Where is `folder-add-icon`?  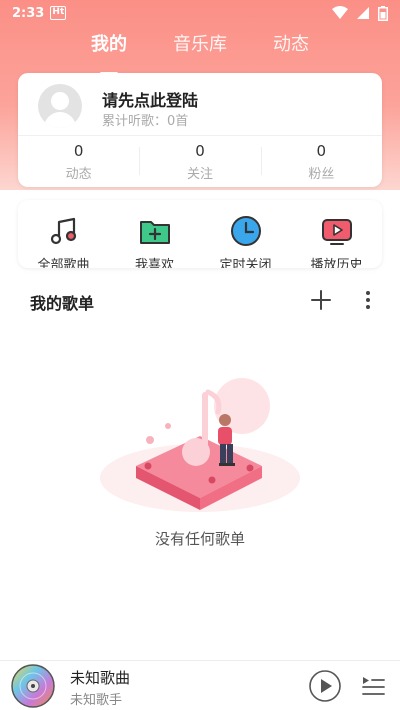 folder-add-icon is located at coordinates (154, 232).